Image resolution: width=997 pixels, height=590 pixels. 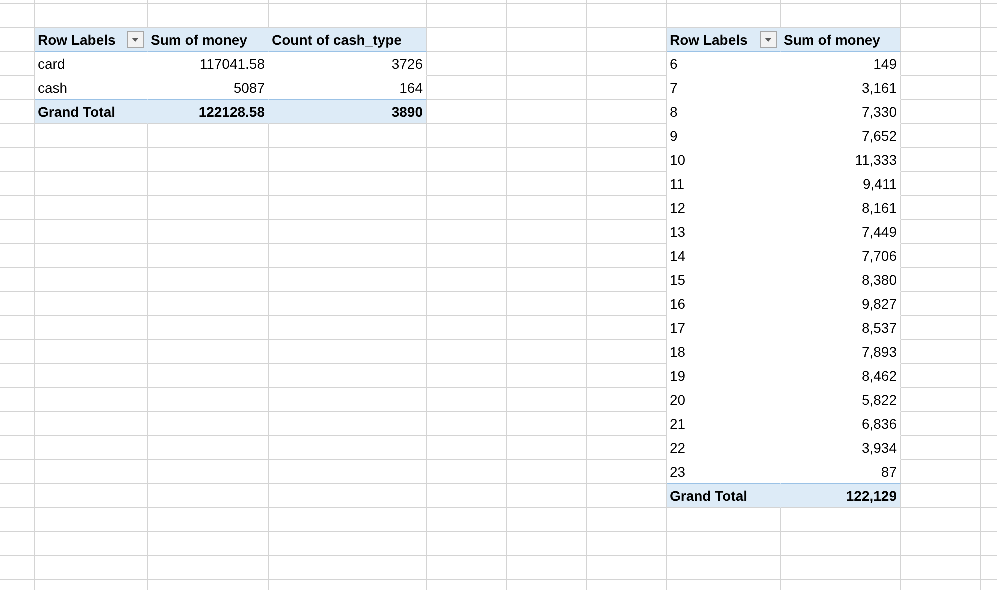 What do you see at coordinates (724, 160) in the screenshot?
I see `row-label: 10` at bounding box center [724, 160].